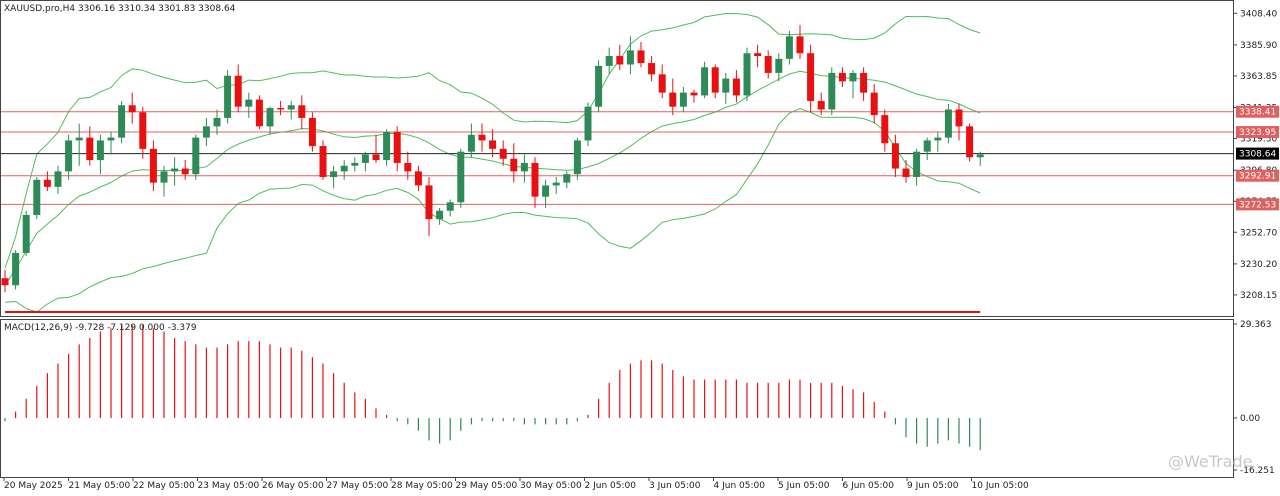  What do you see at coordinates (293, 486) in the screenshot?
I see `time-tick-label: 26 May 05:00` at bounding box center [293, 486].